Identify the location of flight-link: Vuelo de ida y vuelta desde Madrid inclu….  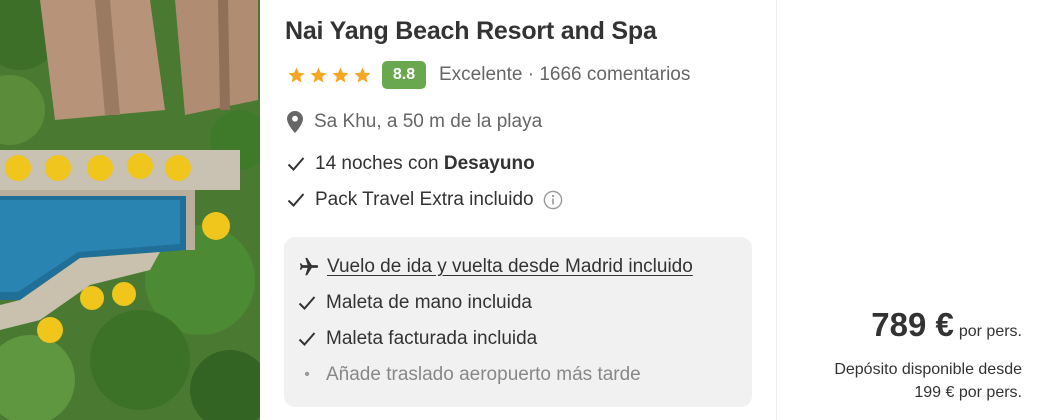
(510, 267).